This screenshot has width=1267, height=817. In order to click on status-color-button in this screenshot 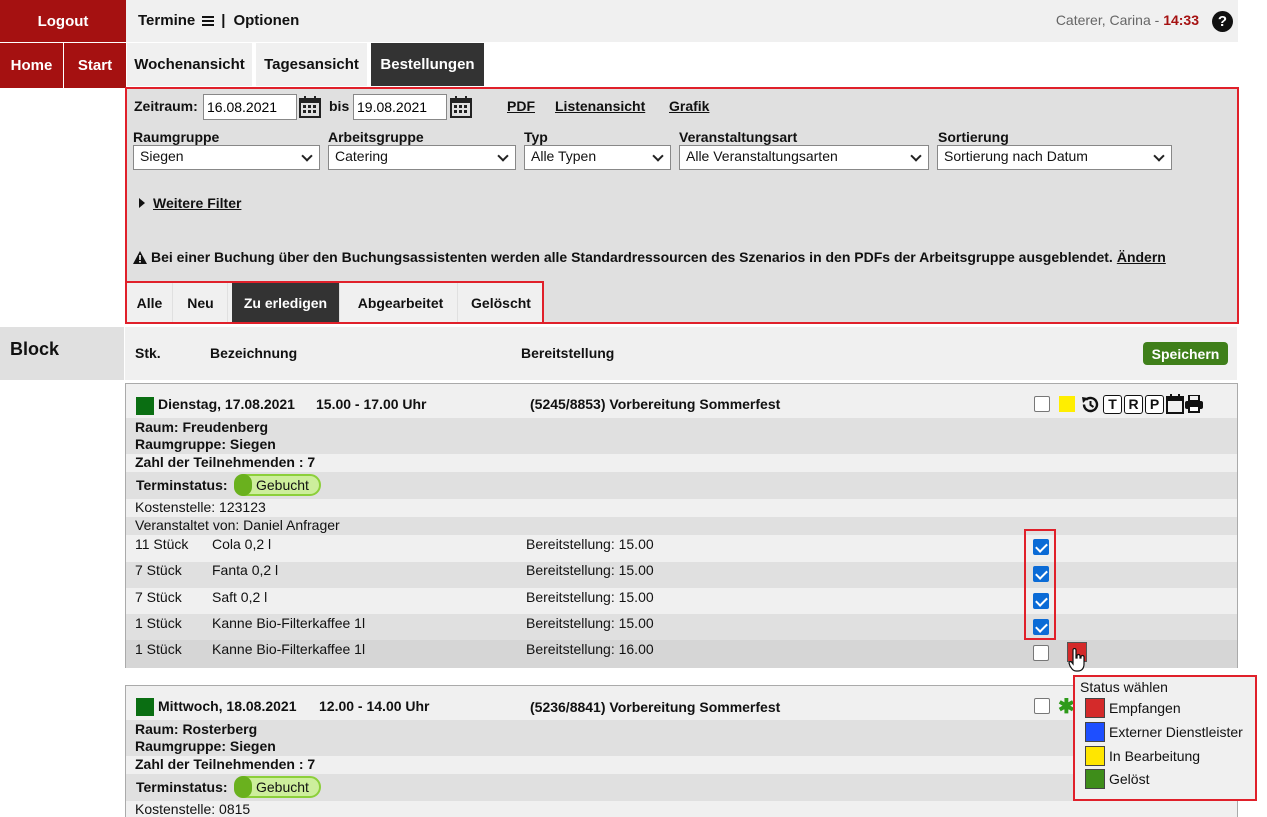, I will do `click(1067, 404)`.